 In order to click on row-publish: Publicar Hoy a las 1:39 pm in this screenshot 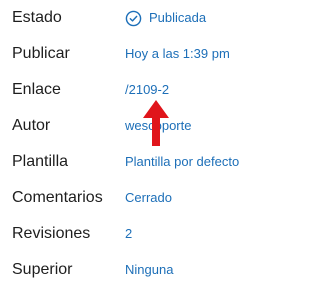, I will do `click(134, 54)`.